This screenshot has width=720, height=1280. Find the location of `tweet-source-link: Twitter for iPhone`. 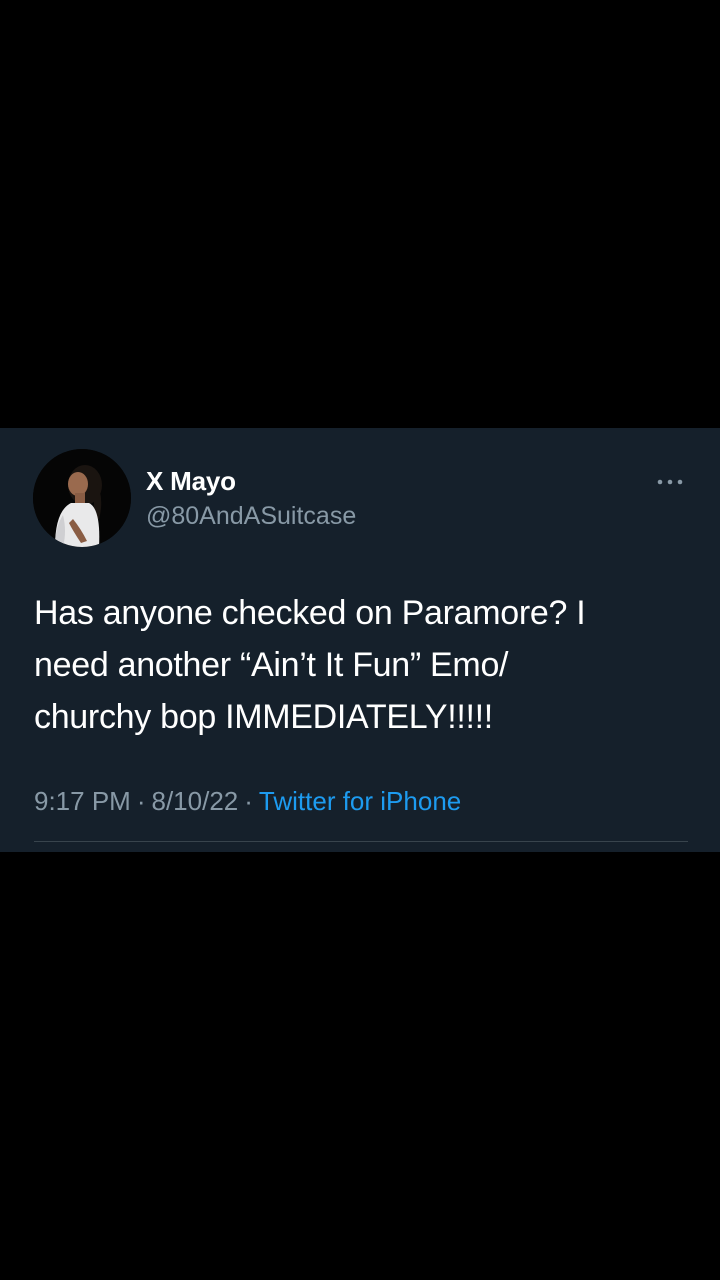

tweet-source-link: Twitter for iPhone is located at coordinates (360, 801).